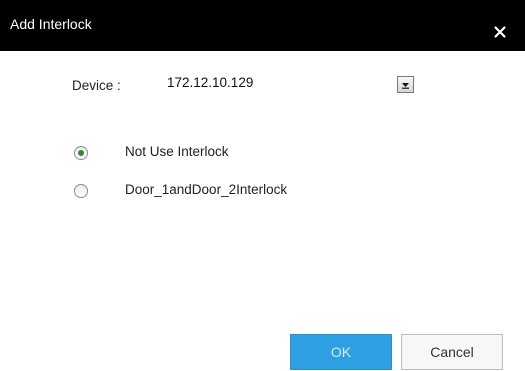 This screenshot has height=371, width=525. Describe the element at coordinates (262, 25) in the screenshot. I see `dialog-titlebar: Add Interlock` at that location.